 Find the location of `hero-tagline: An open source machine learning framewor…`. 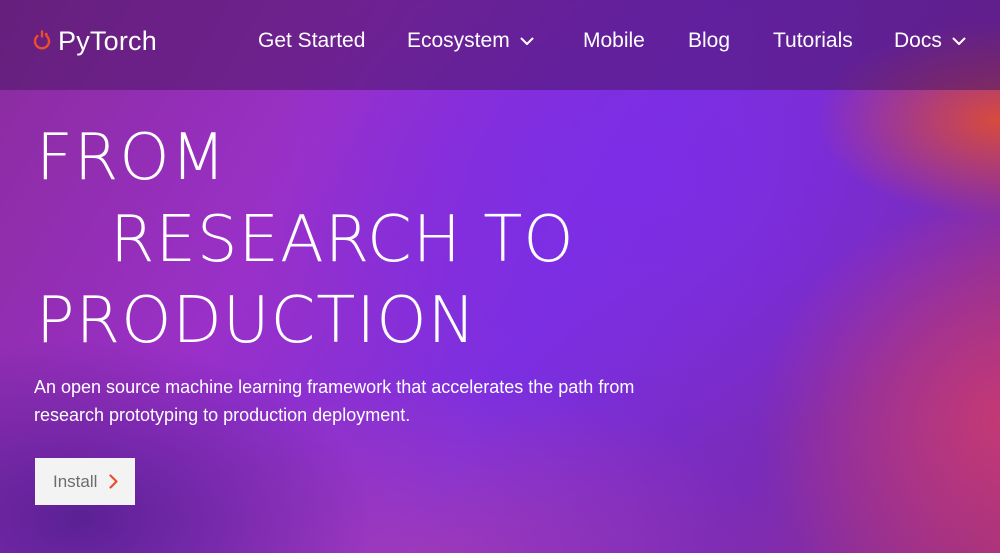

hero-tagline: An open source machine learning framewor… is located at coordinates (334, 401).